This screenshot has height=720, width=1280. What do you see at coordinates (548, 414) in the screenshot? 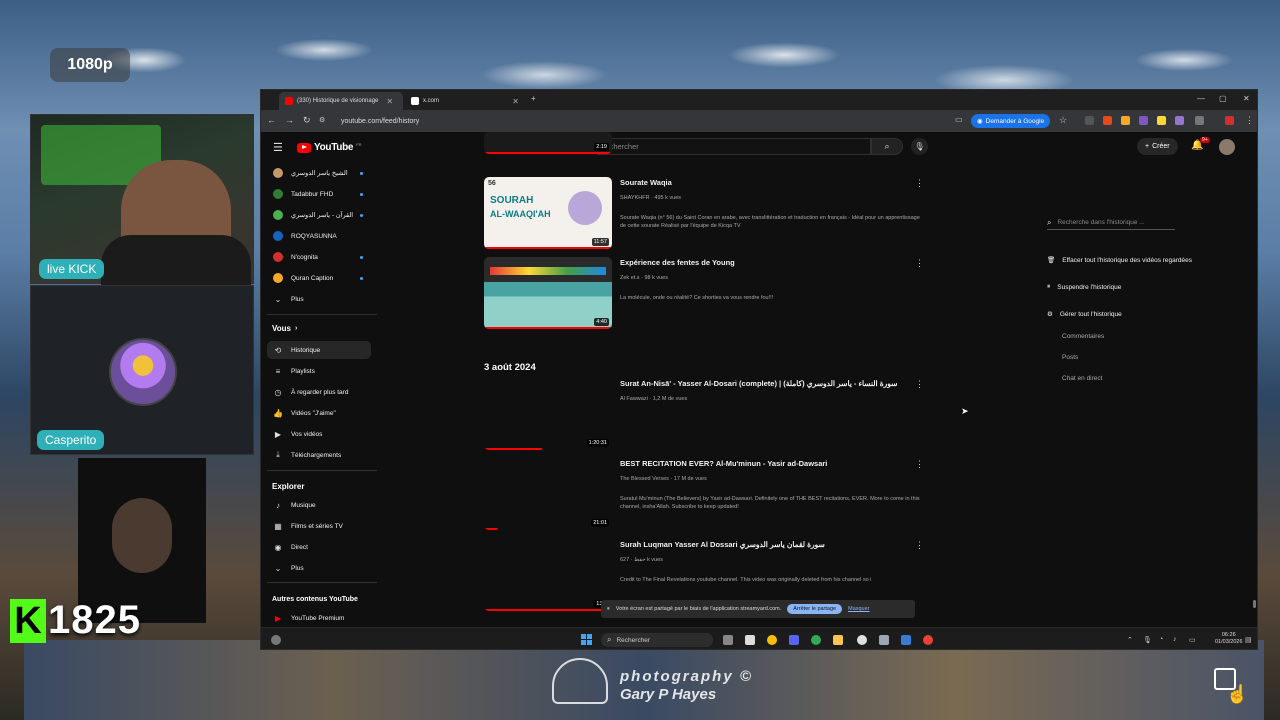
I see `video-thumbnail: 1:20:31` at bounding box center [548, 414].